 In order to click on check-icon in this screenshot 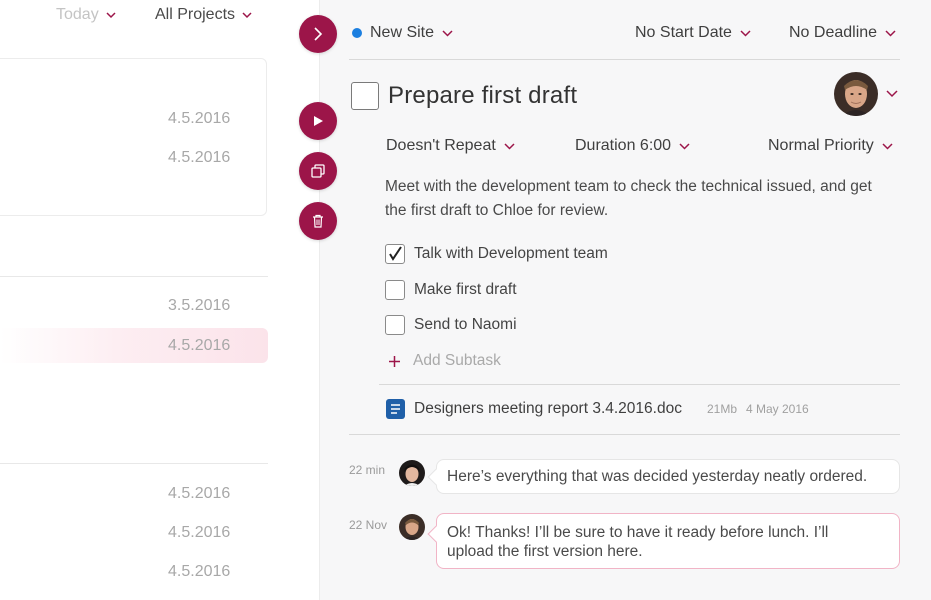, I will do `click(395, 253)`.